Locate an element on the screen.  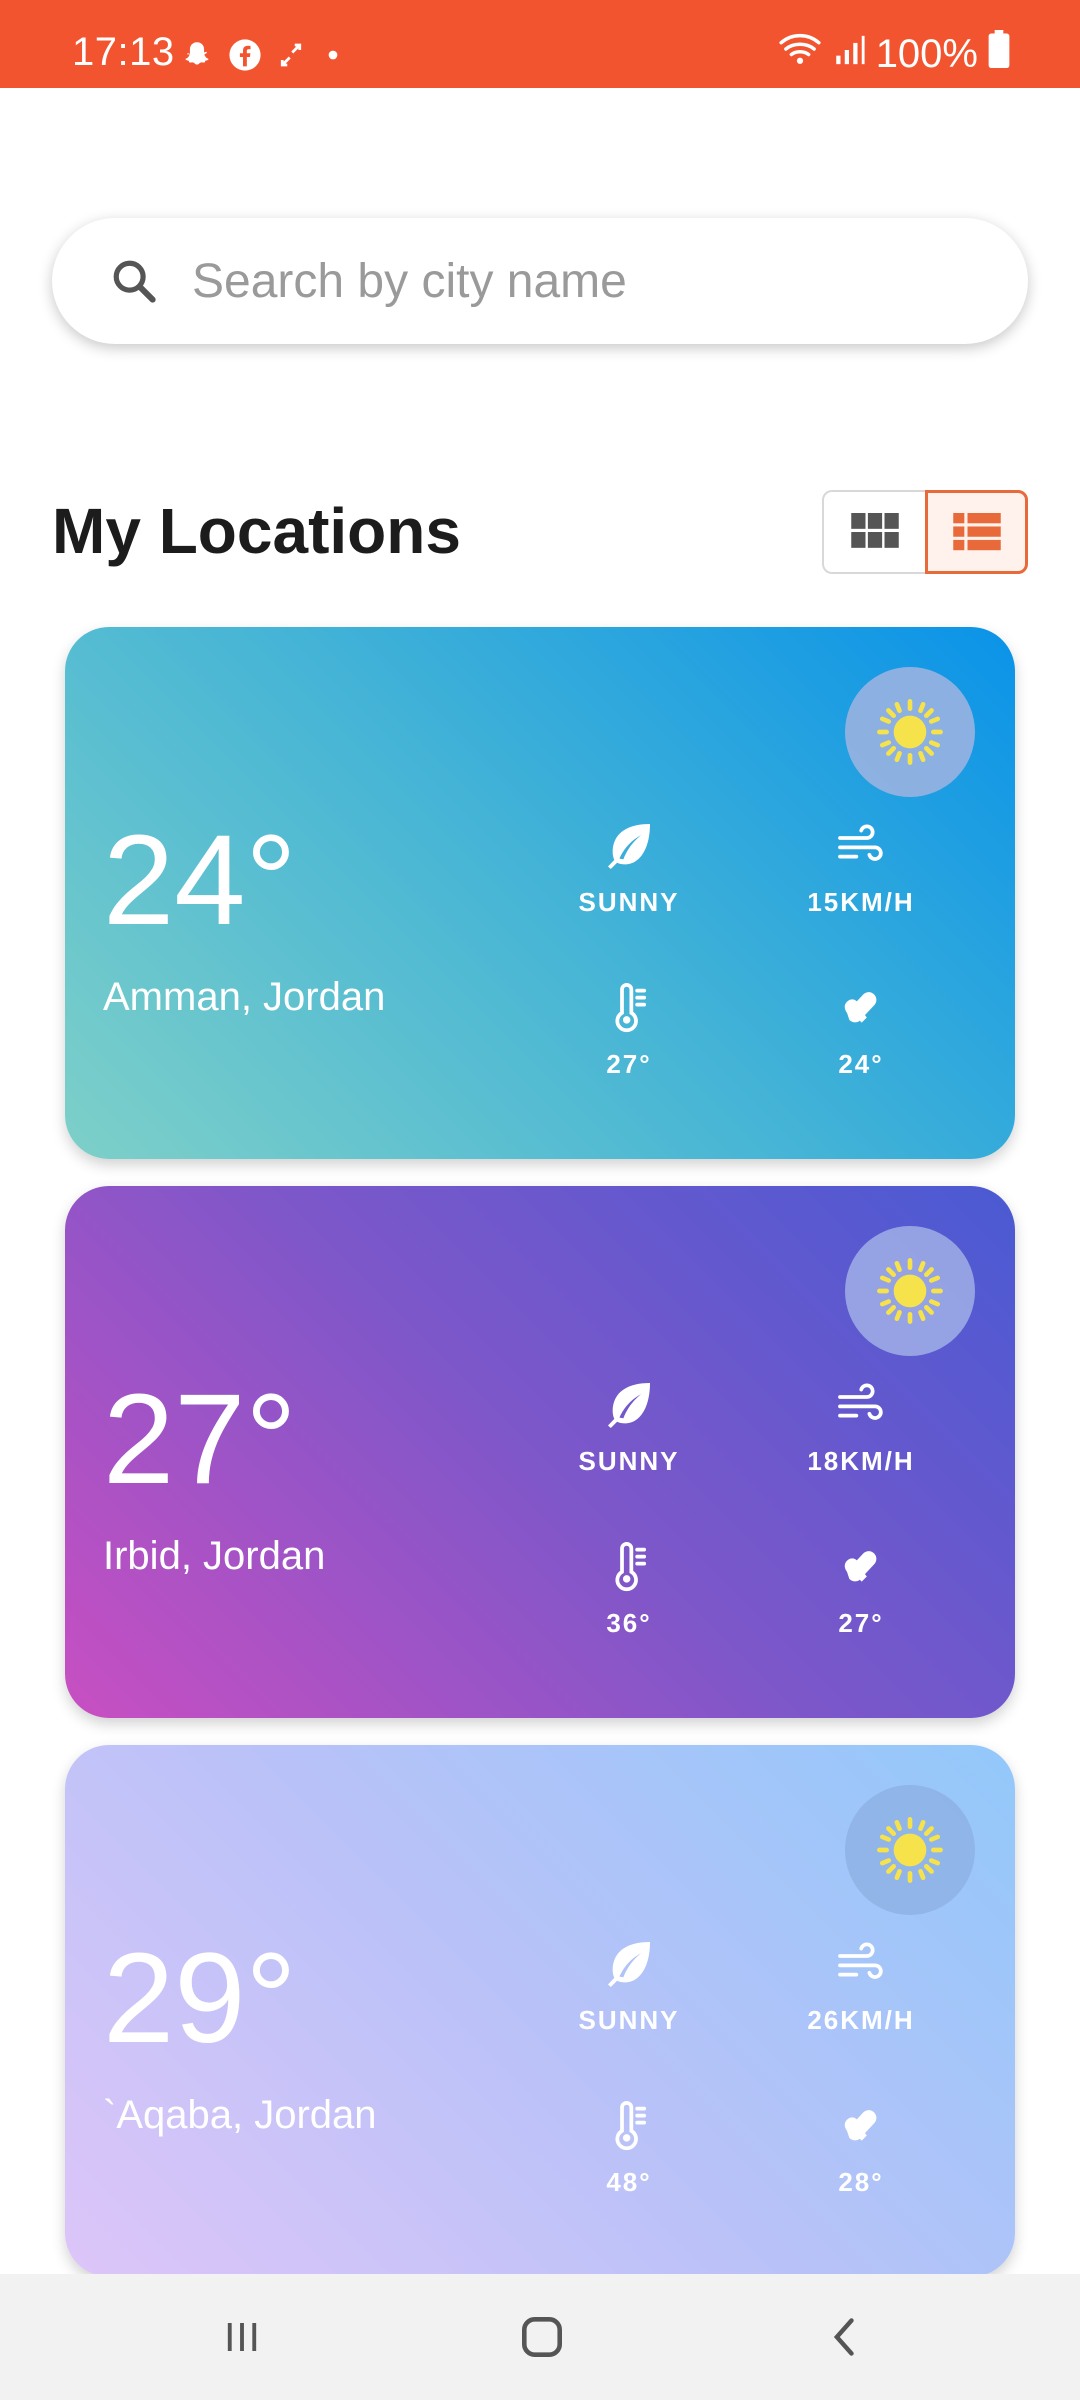
wind-speed: 26KM/H is located at coordinates (861, 2020).